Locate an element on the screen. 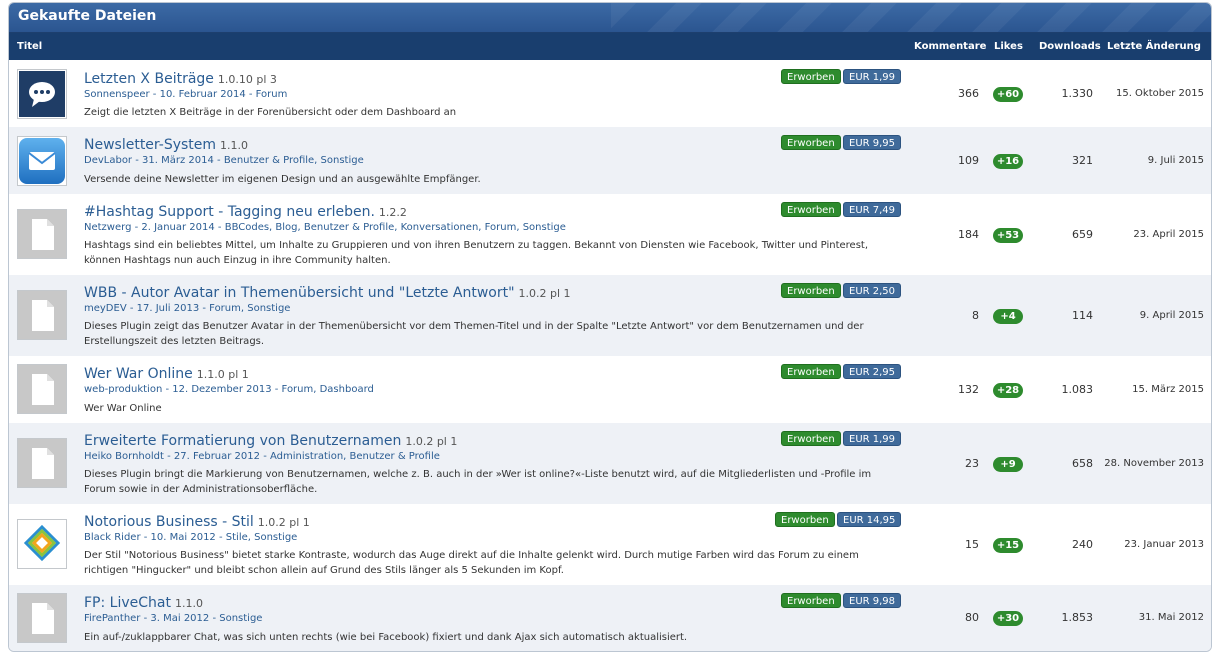 This screenshot has height=661, width=1218. comment-count: 366 is located at coordinates (953, 93).